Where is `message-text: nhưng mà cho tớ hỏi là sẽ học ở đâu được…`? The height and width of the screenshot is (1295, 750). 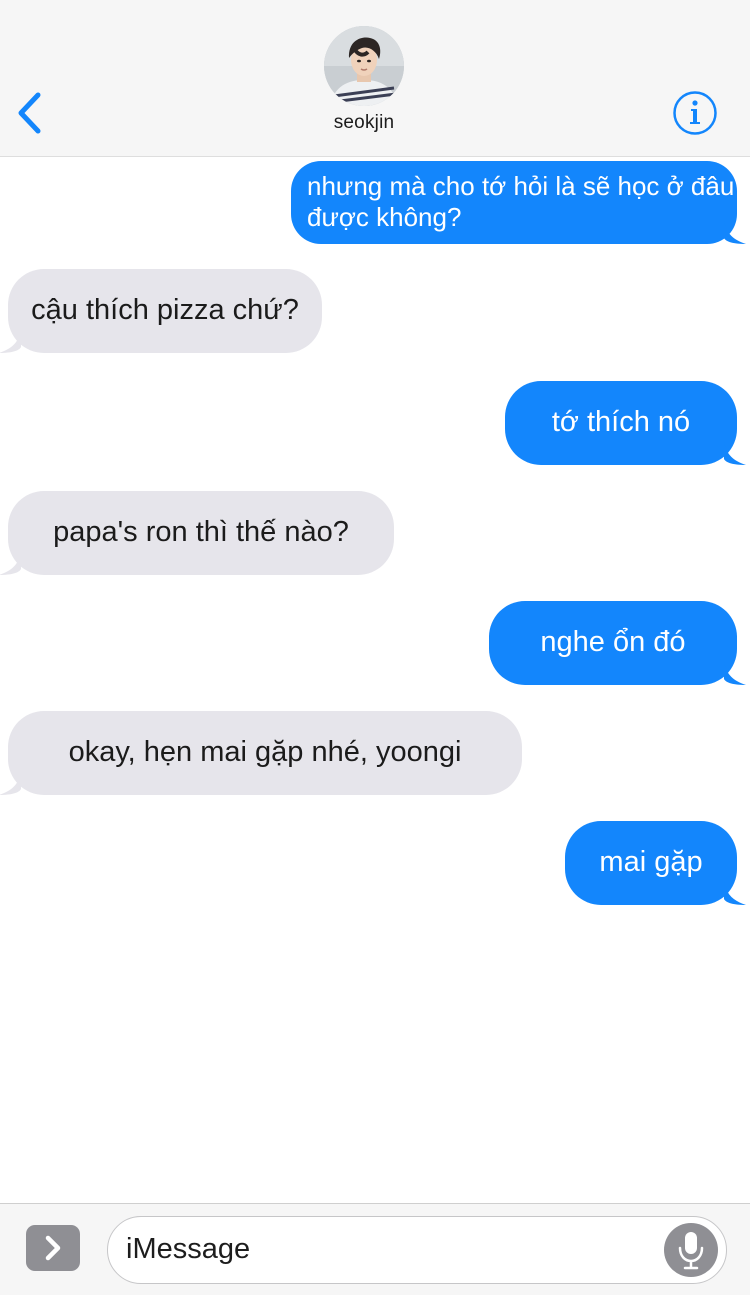 message-text: nhưng mà cho tớ hỏi là sẽ học ở đâu được… is located at coordinates (521, 201).